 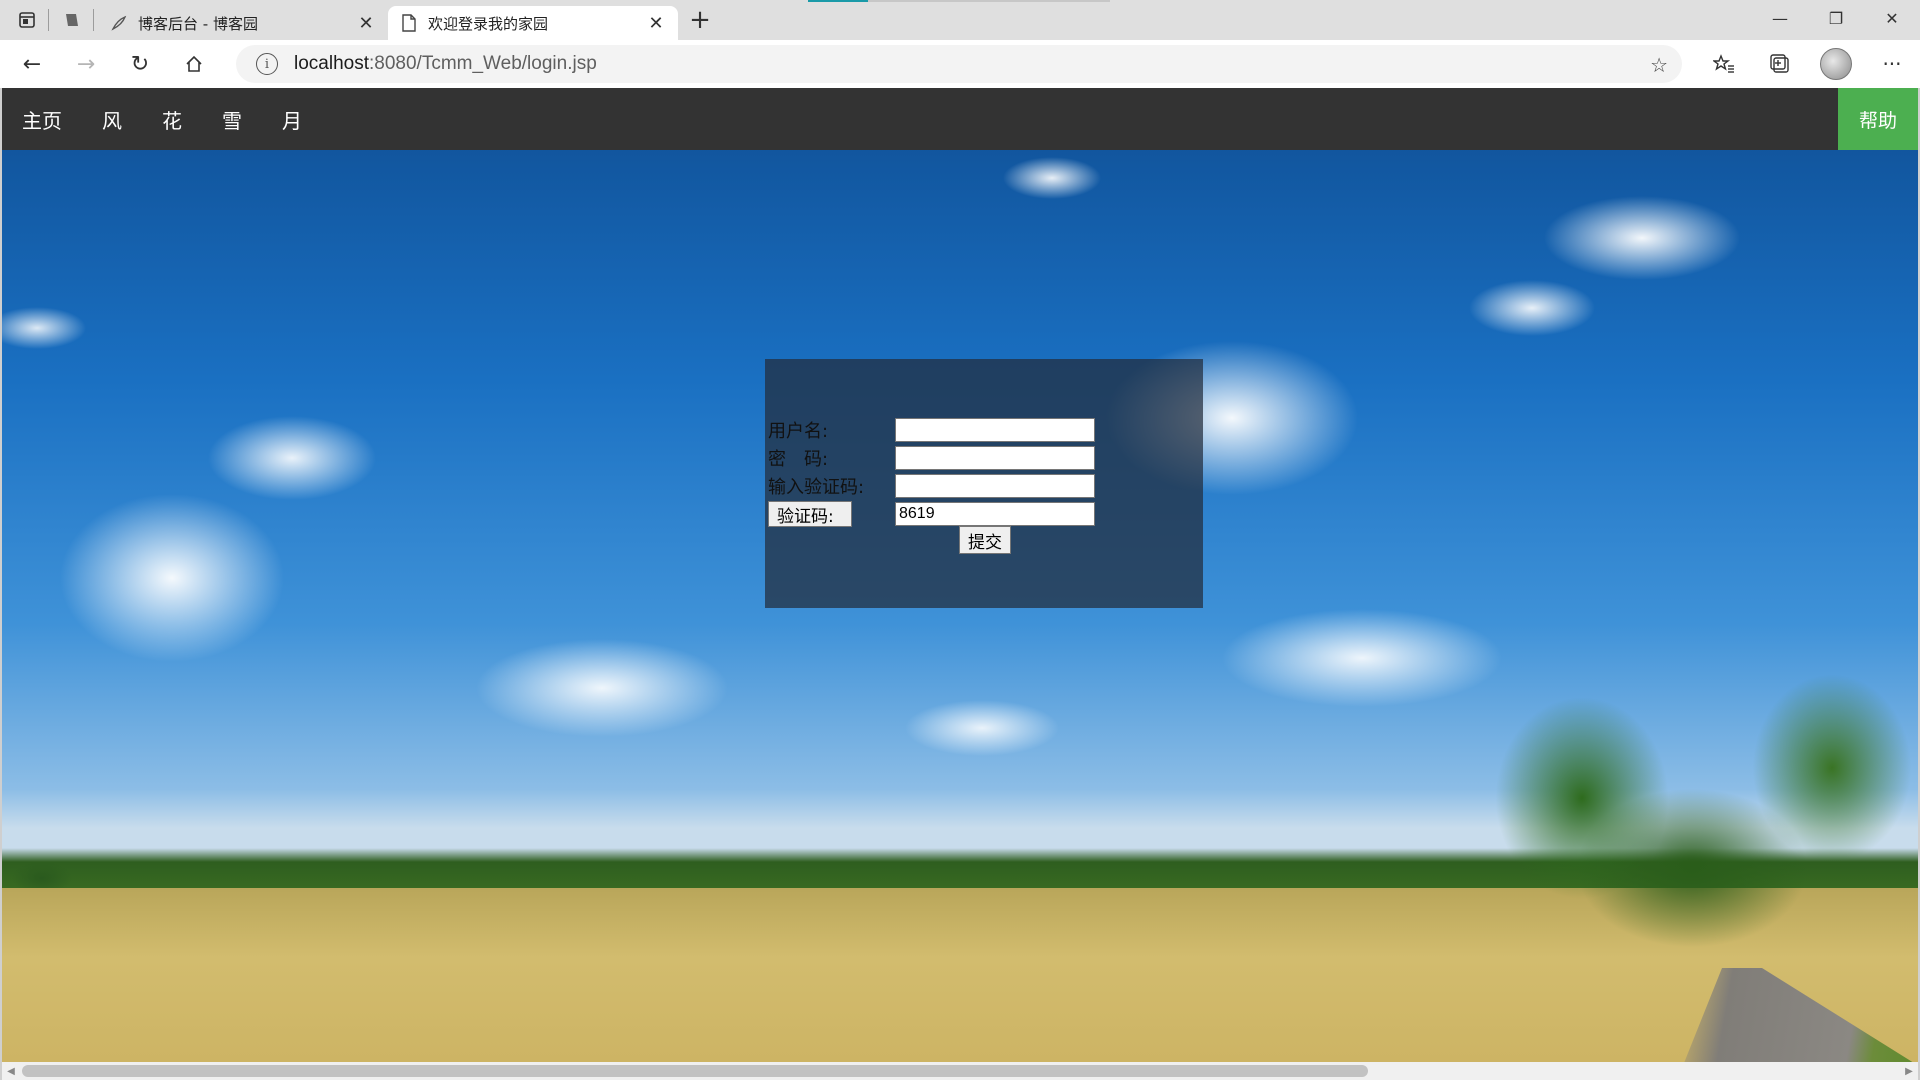 I want to click on help-button: 帮助, so click(x=1878, y=119).